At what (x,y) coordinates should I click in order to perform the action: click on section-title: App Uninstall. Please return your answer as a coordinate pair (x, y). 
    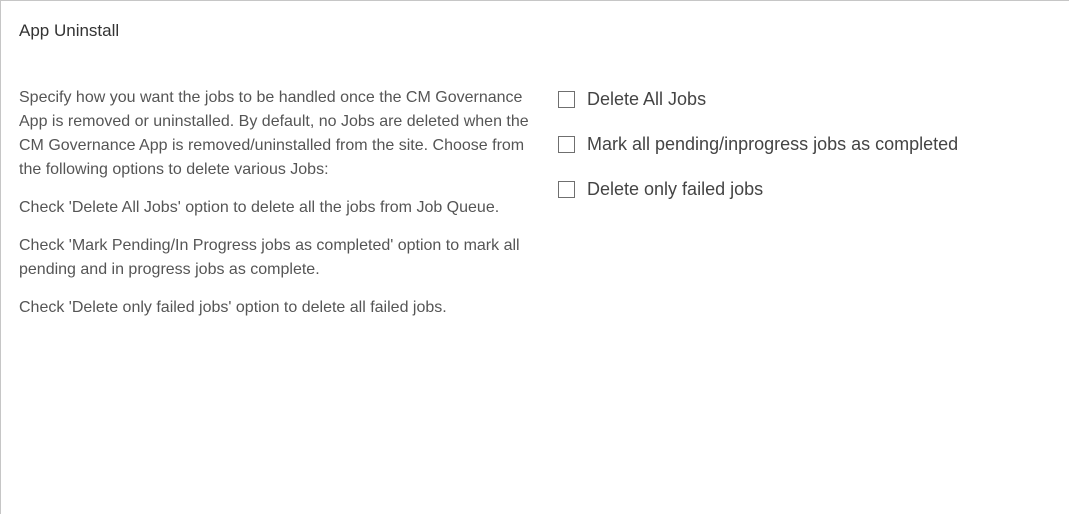
    Looking at the image, I should click on (69, 30).